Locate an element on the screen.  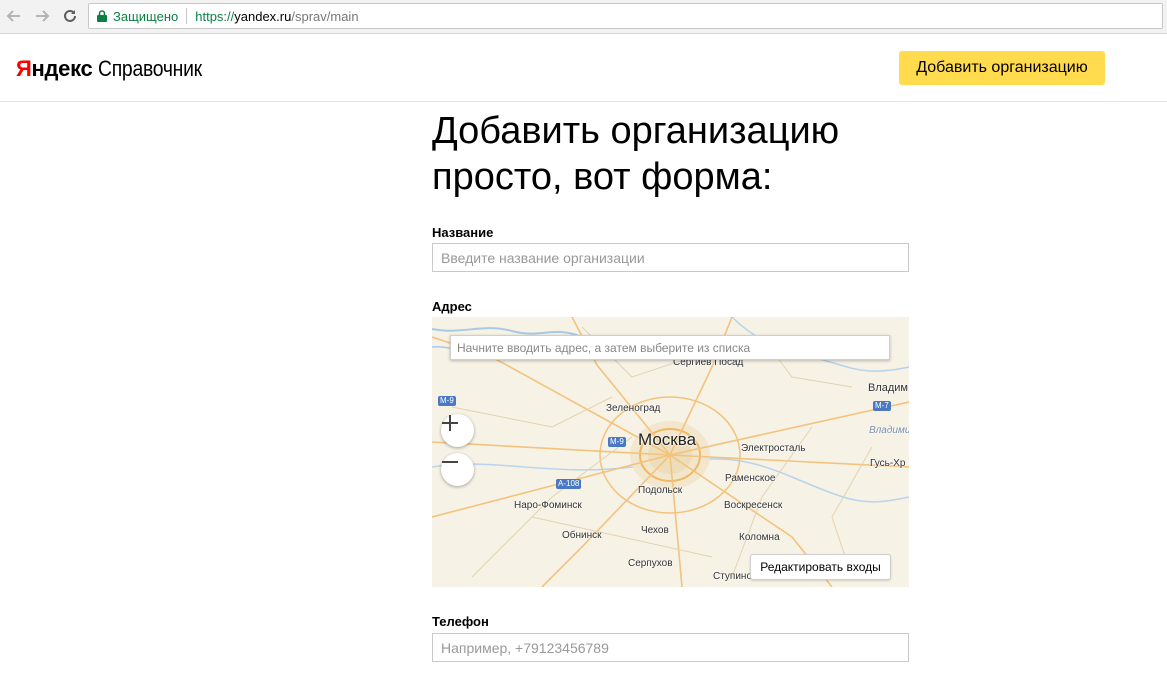
add-organization-button: Добавить организацию is located at coordinates (1002, 68).